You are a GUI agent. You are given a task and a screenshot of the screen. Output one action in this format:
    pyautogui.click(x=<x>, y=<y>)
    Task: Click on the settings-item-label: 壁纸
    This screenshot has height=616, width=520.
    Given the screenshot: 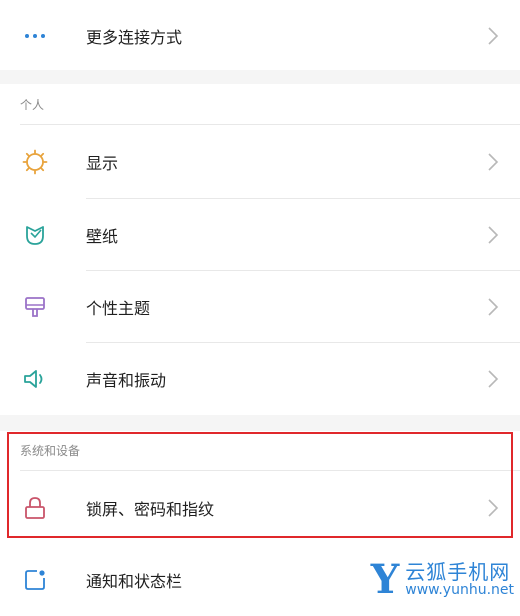 What is the action you would take?
    pyautogui.click(x=102, y=236)
    